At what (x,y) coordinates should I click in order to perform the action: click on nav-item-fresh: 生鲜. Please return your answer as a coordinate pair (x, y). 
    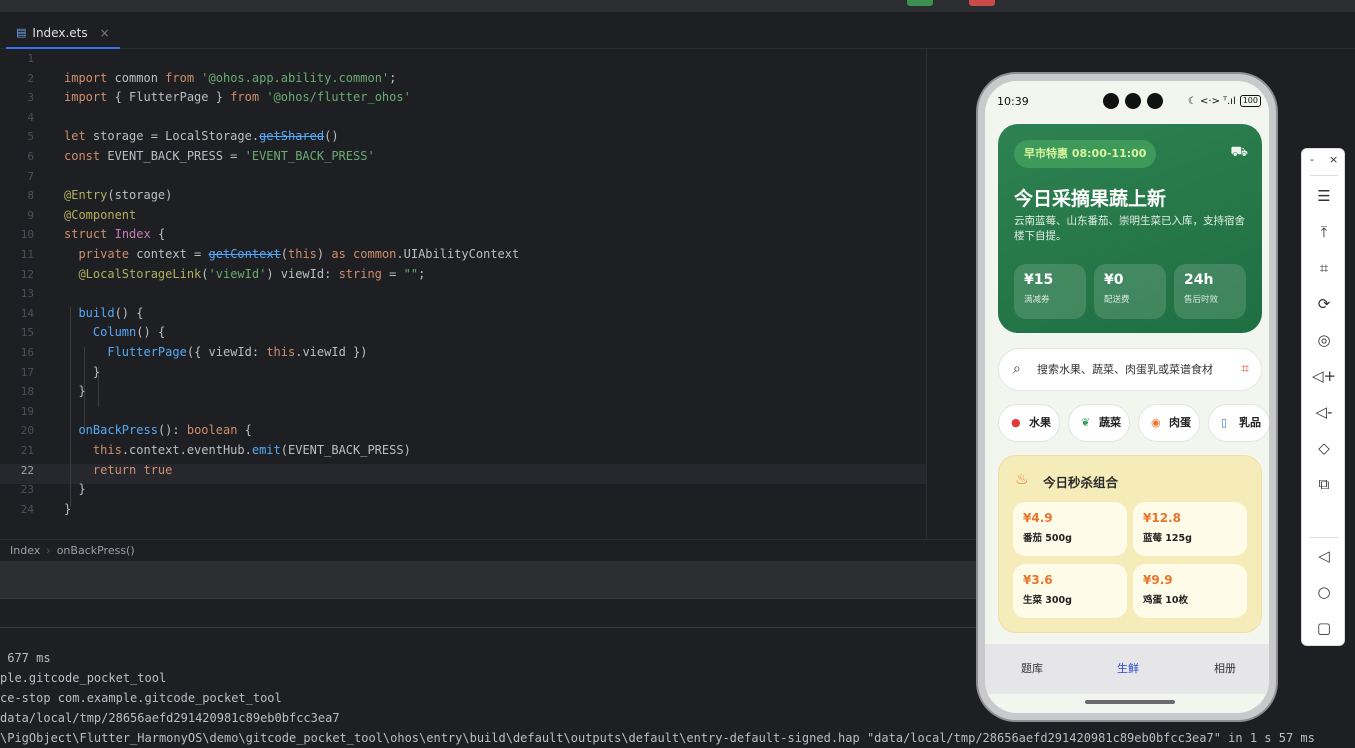
    Looking at the image, I should click on (1128, 669).